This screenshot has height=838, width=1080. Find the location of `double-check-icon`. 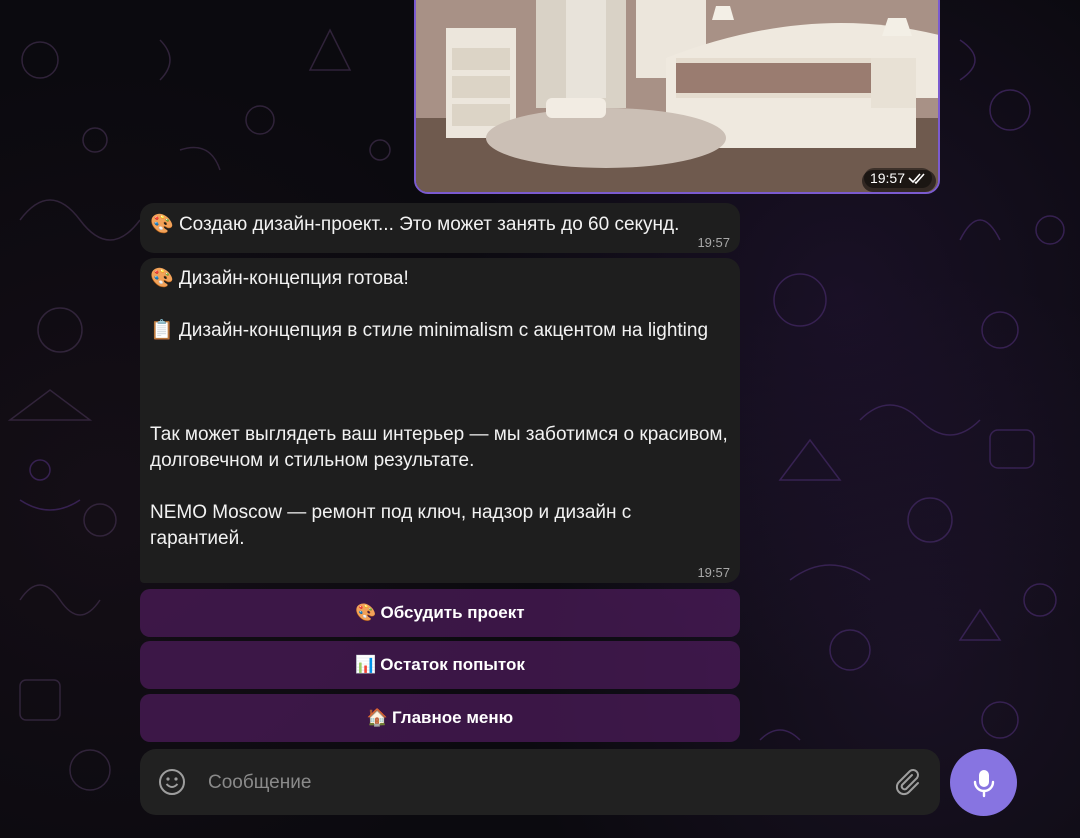

double-check-icon is located at coordinates (916, 178).